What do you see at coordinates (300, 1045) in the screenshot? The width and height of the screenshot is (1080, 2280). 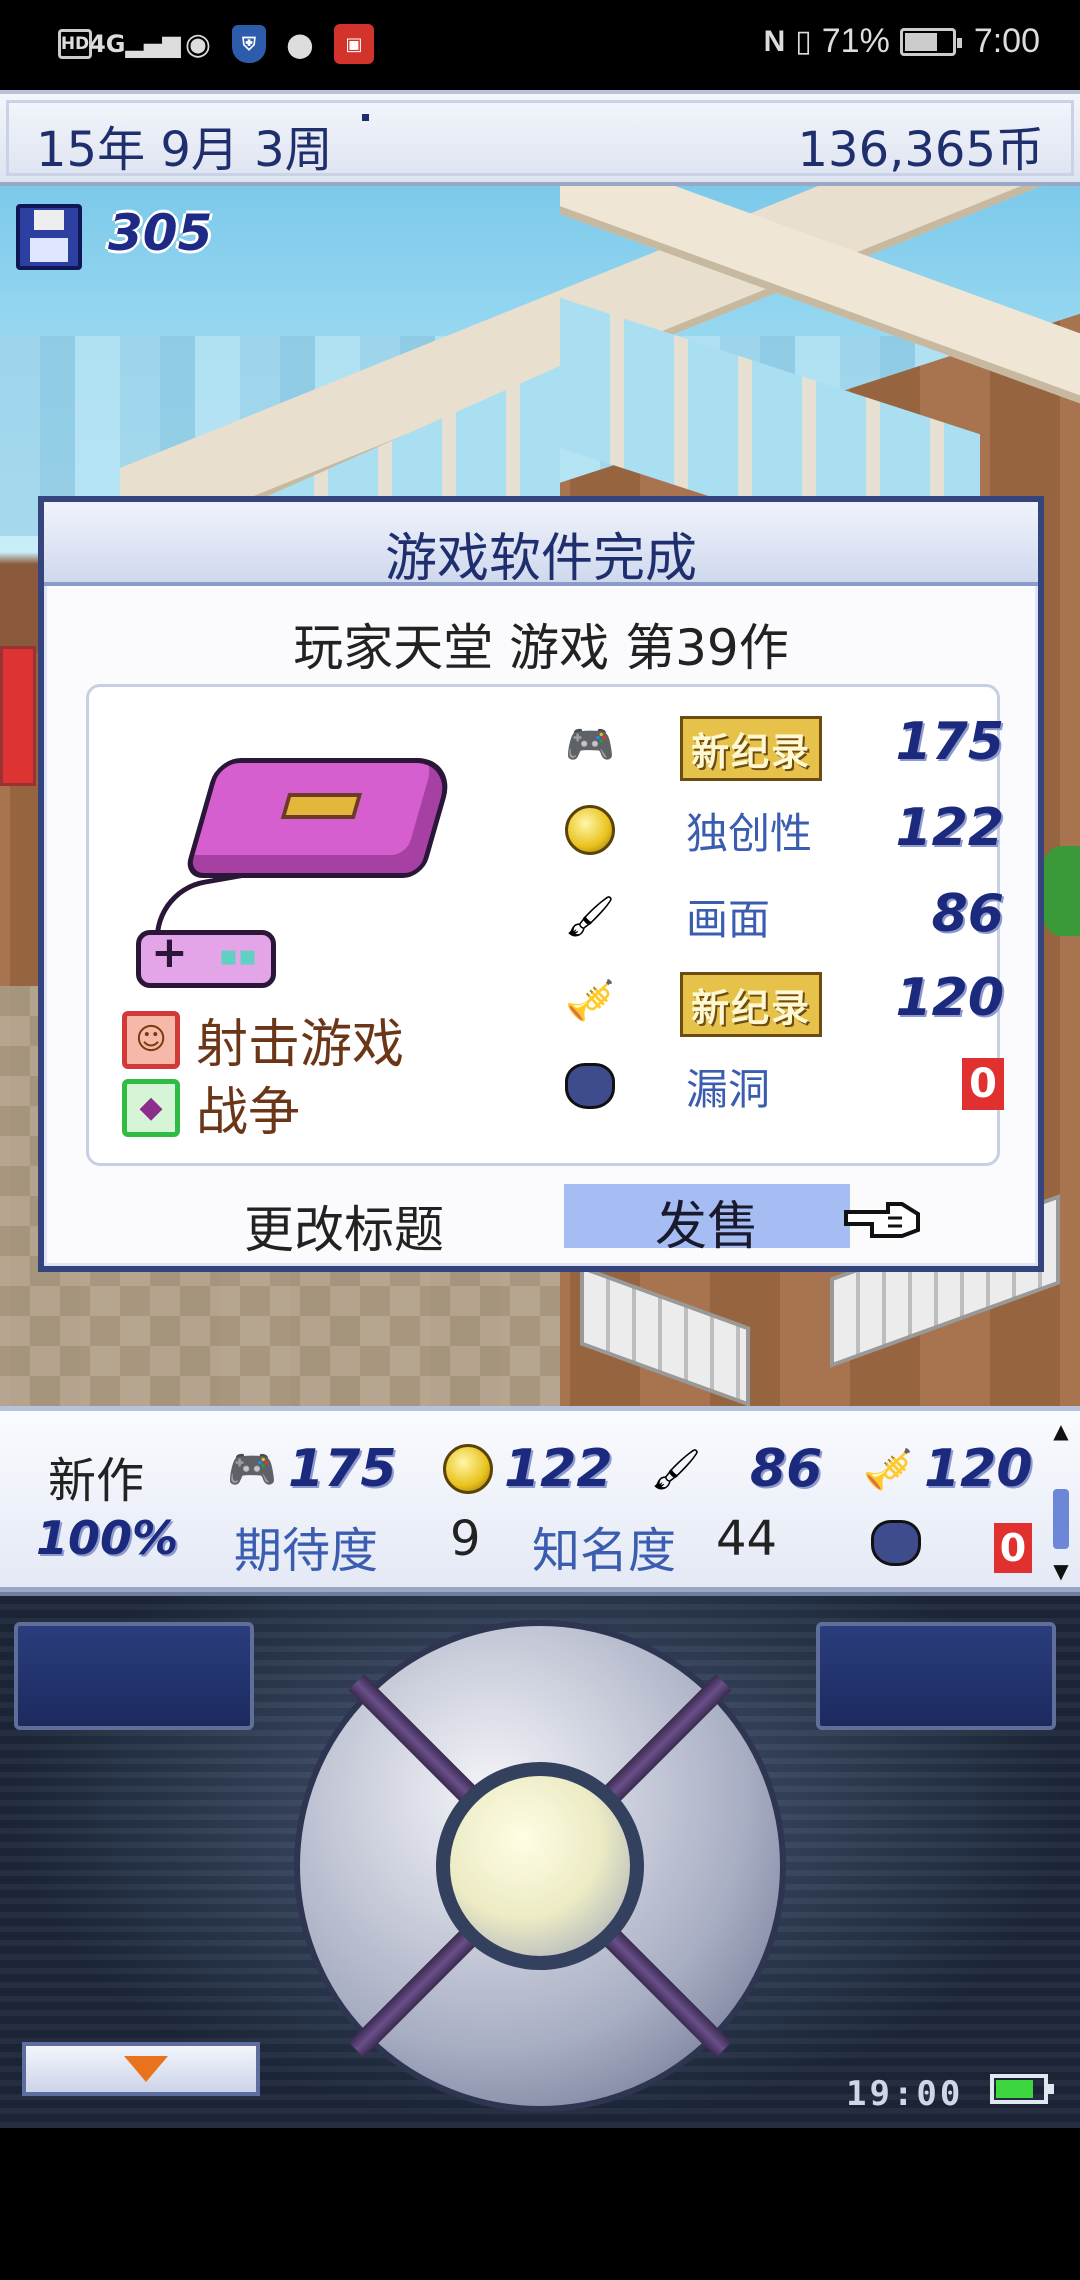 I see `genre-label: 射击游戏` at bounding box center [300, 1045].